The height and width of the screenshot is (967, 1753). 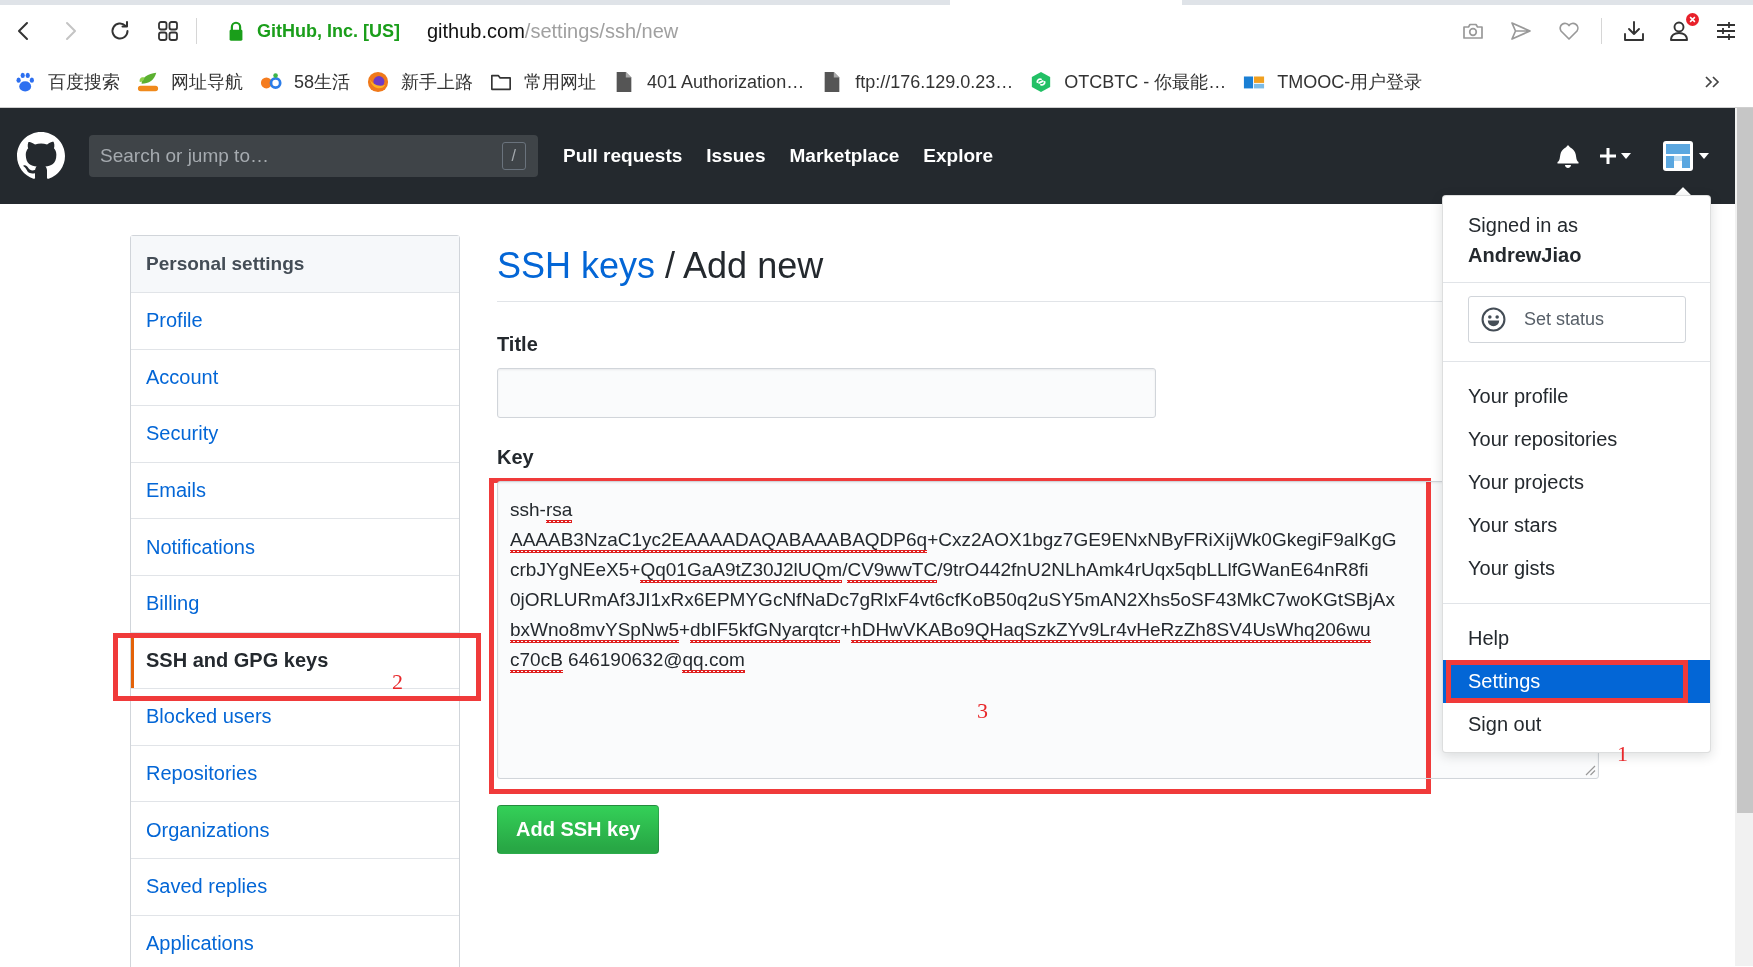 I want to click on bookmark-link: 百度搜索, so click(x=67, y=82).